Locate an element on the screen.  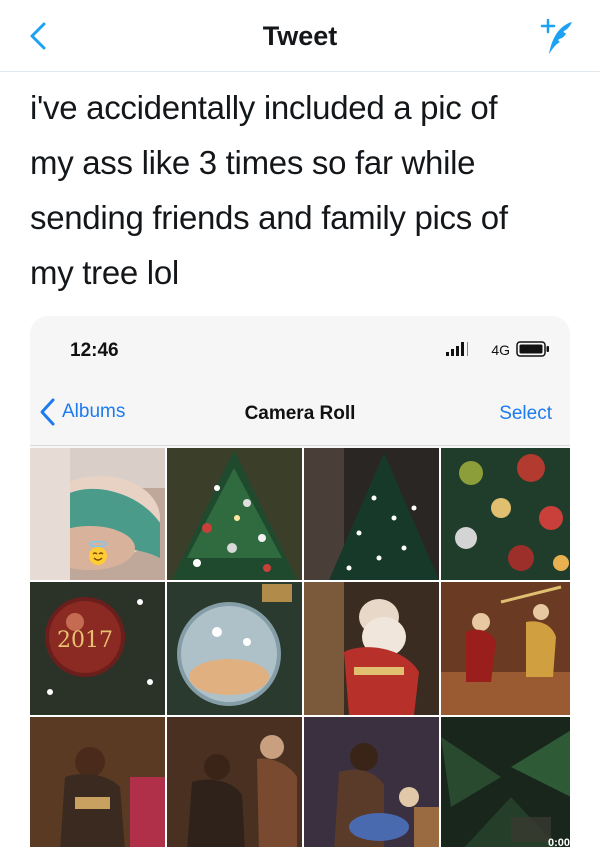
network-label: 4G is located at coordinates (500, 350).